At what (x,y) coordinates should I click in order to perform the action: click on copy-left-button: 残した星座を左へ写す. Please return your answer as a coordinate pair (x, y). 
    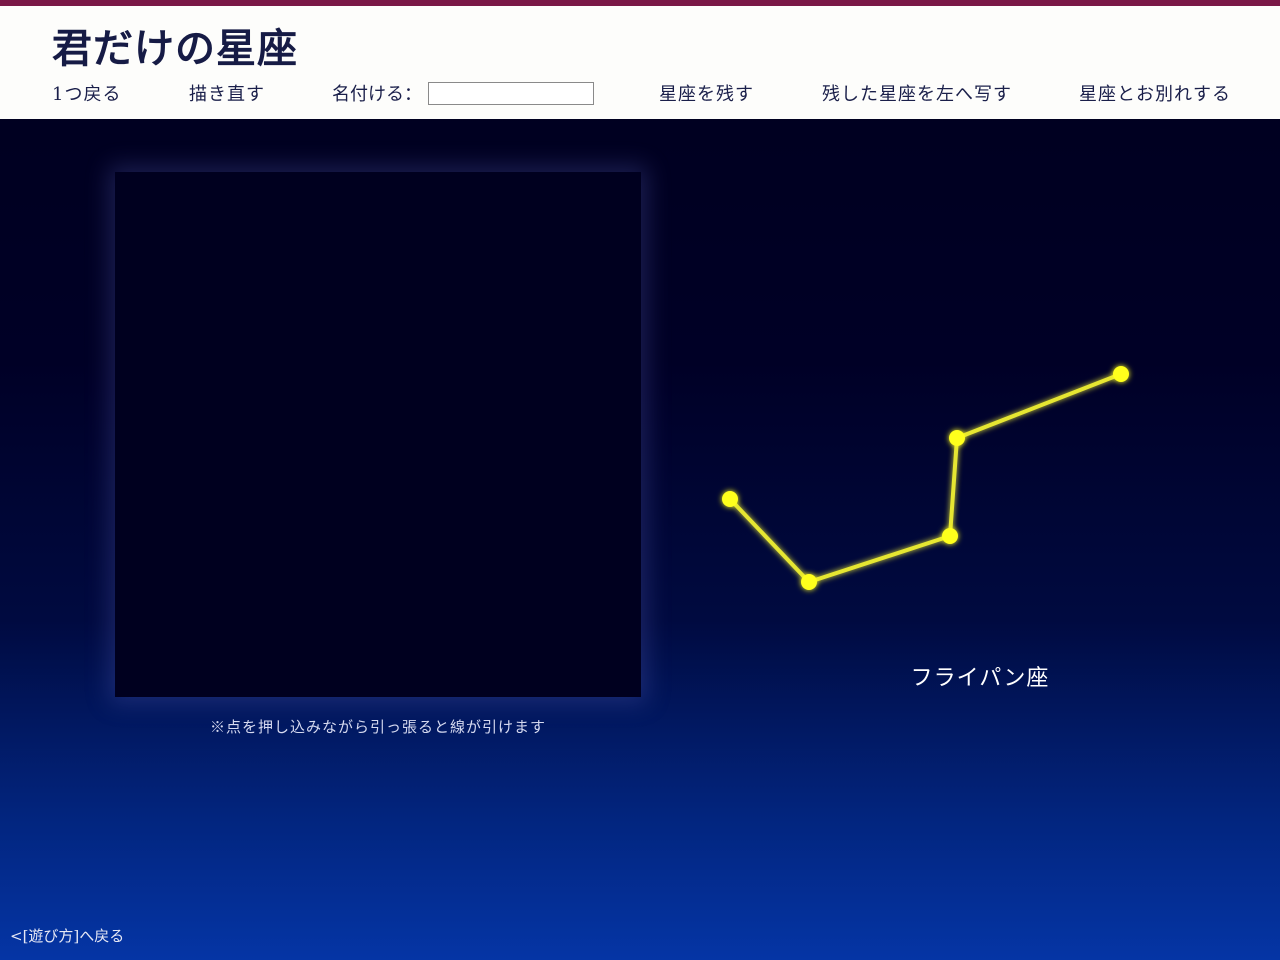
    Looking at the image, I should click on (917, 93).